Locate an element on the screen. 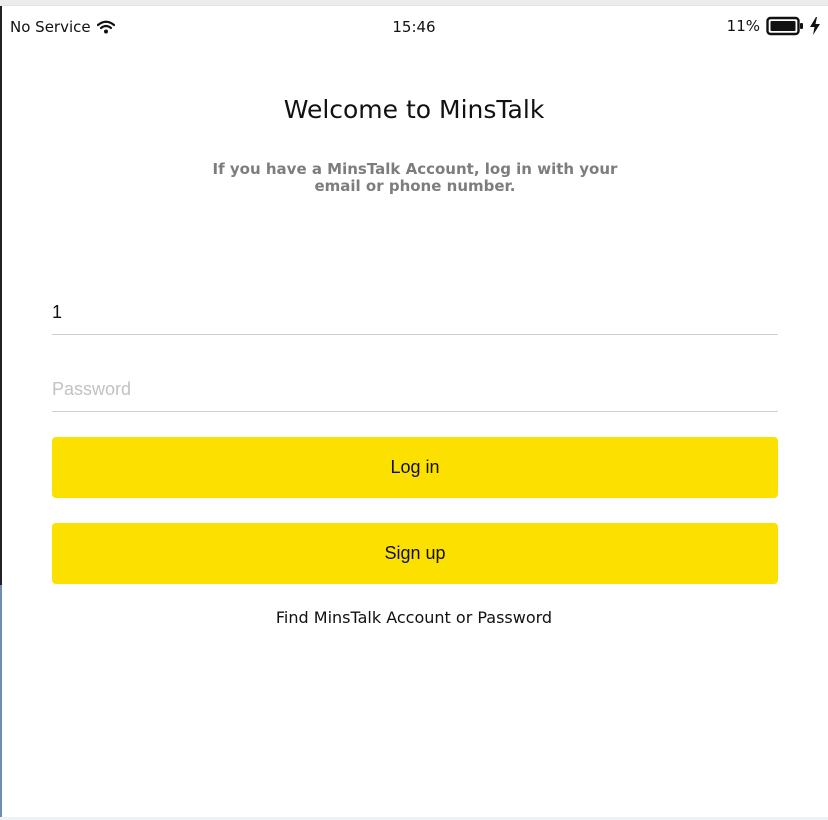  email-input is located at coordinates (415, 312).